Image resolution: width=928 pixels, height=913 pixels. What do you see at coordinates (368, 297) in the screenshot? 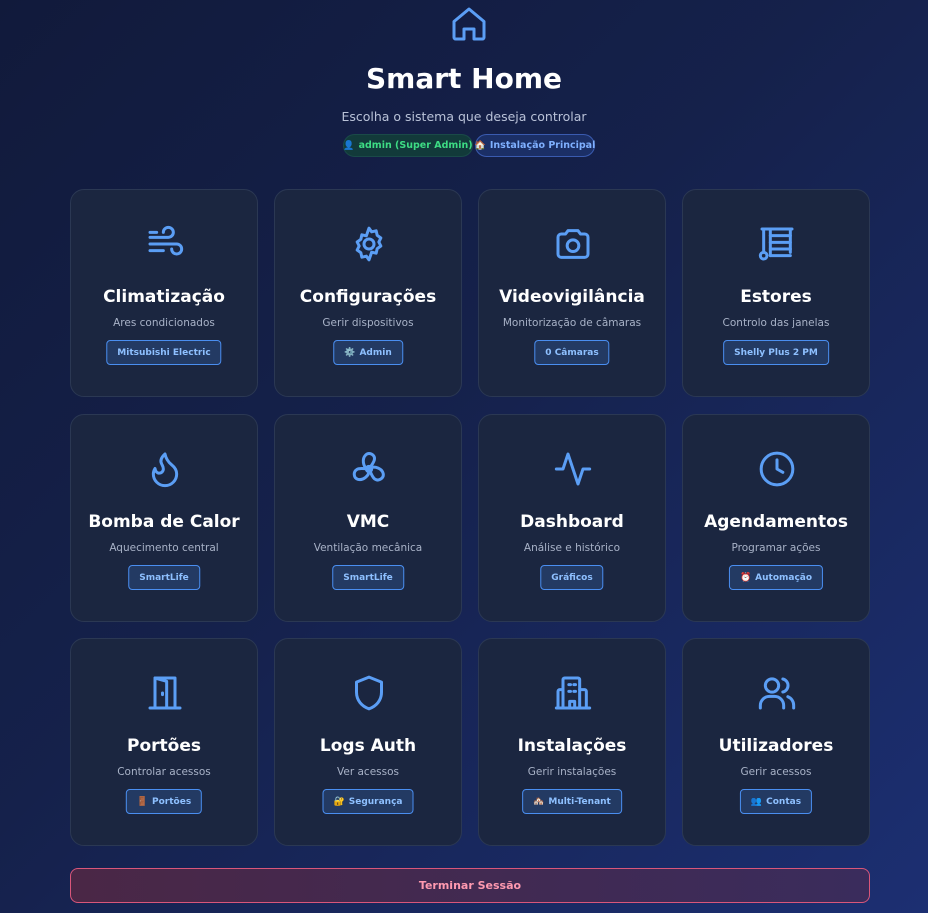
I see `card-title: Configurações` at bounding box center [368, 297].